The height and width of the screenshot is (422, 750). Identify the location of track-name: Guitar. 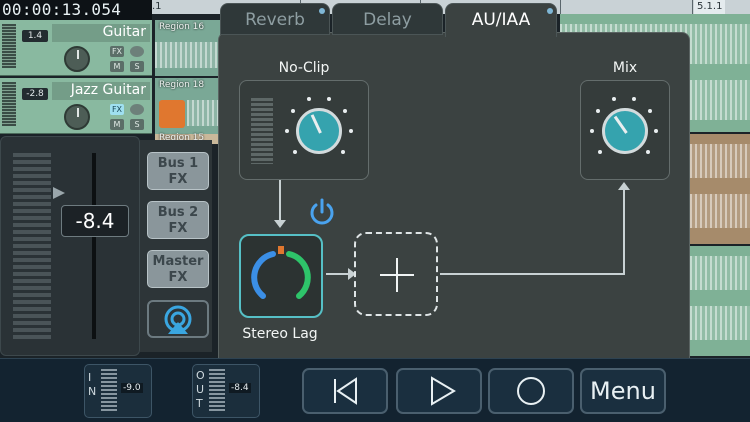
(101, 33).